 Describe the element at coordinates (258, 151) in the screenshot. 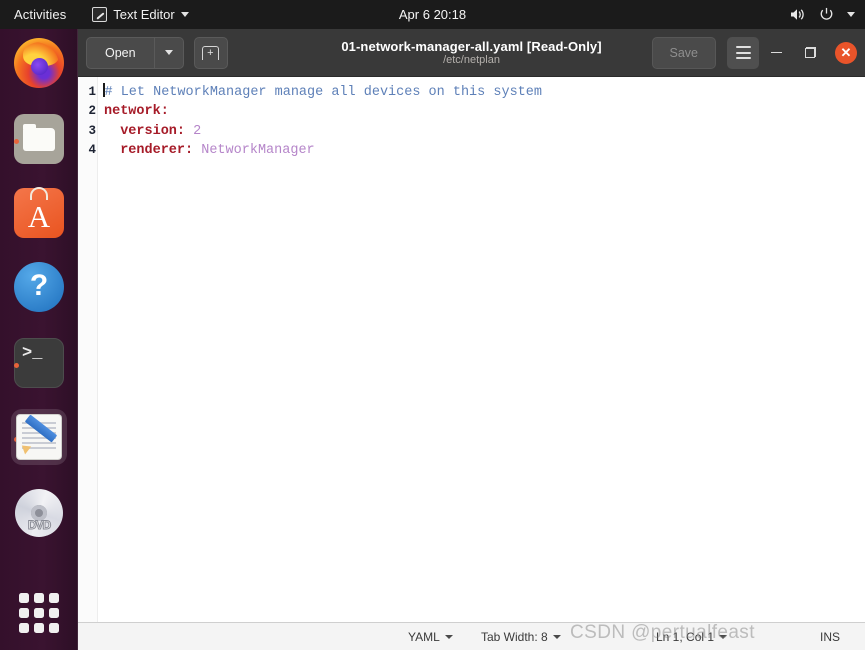

I see `code-token-val: NetworkManager` at that location.